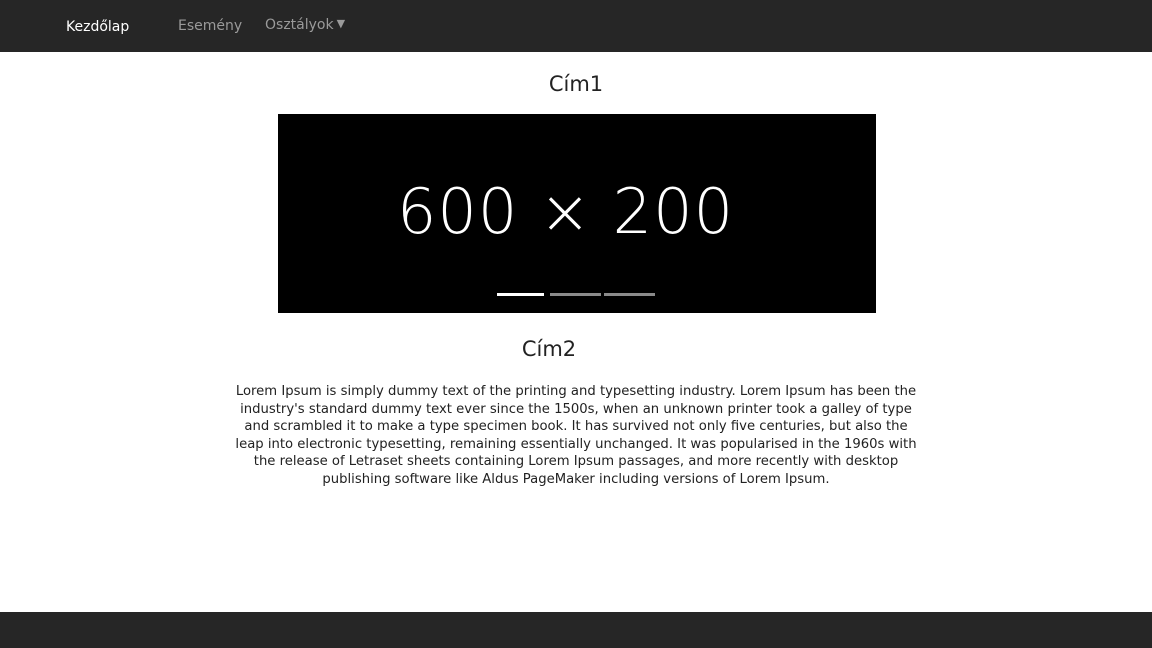 Image resolution: width=1152 pixels, height=648 pixels. I want to click on nav-item-classes-dropdown: Osztályok ▼, so click(305, 26).